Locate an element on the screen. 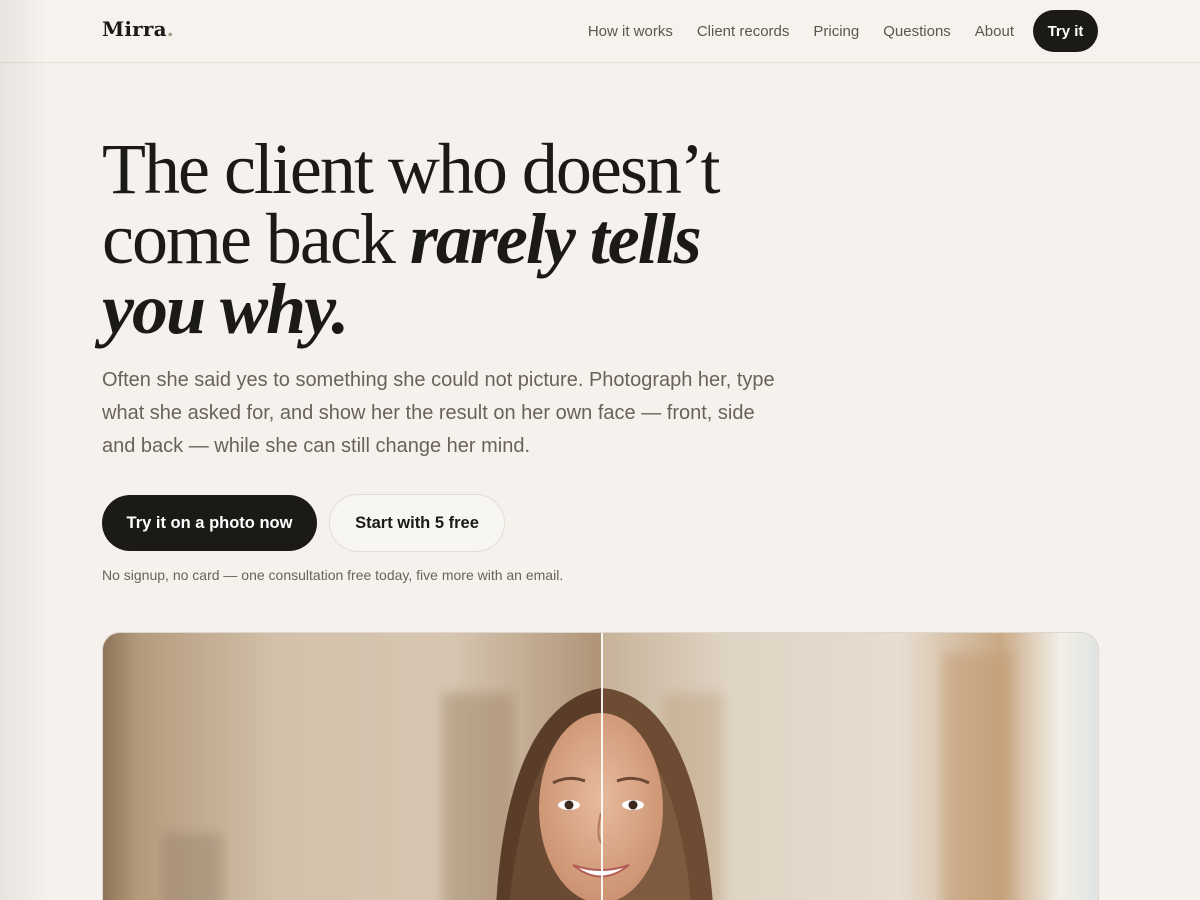 This screenshot has height=900, width=1200. logo-text: Mirra is located at coordinates (134, 29).